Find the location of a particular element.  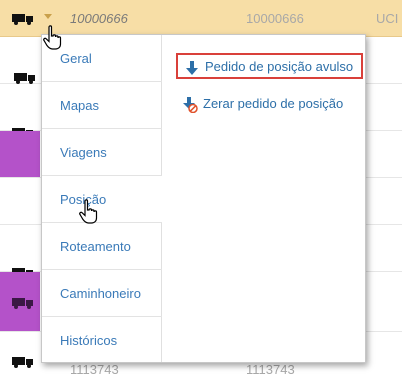

menu-item-mapas: Mapas is located at coordinates (102, 105).